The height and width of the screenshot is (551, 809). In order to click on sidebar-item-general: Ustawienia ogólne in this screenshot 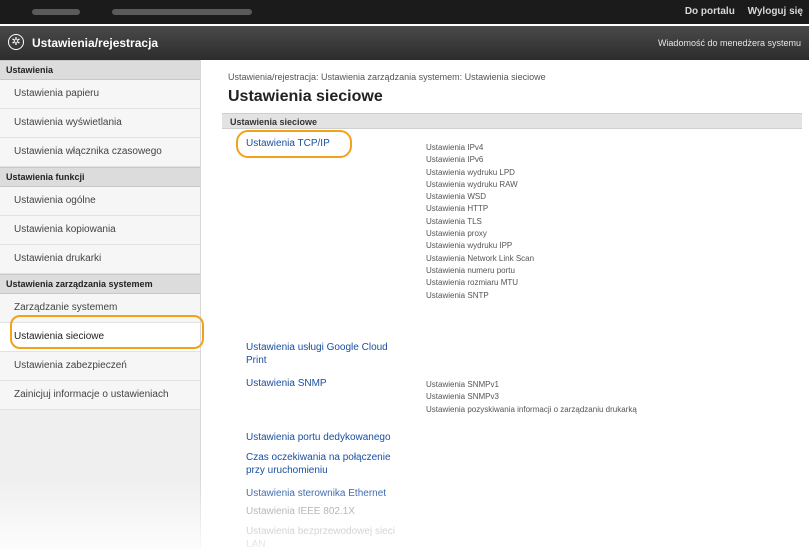, I will do `click(100, 201)`.